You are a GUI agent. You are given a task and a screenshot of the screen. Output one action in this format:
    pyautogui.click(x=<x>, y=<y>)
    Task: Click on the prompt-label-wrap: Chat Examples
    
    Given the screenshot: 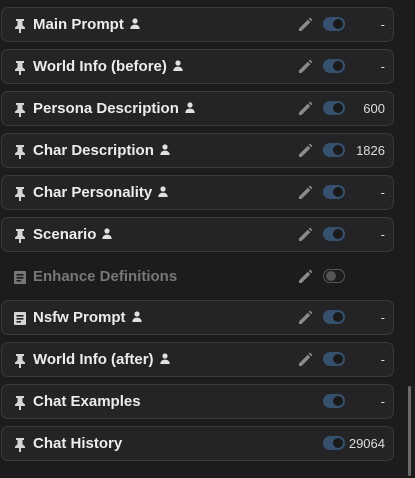 What is the action you would take?
    pyautogui.click(x=87, y=401)
    